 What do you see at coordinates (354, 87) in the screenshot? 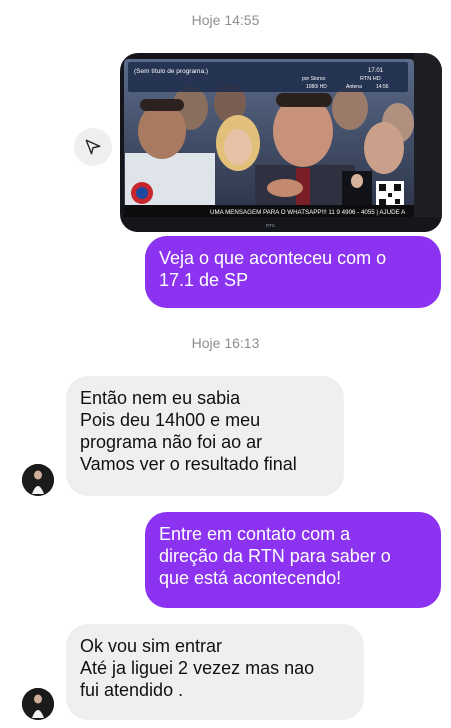
I see `tv-source: Antena` at bounding box center [354, 87].